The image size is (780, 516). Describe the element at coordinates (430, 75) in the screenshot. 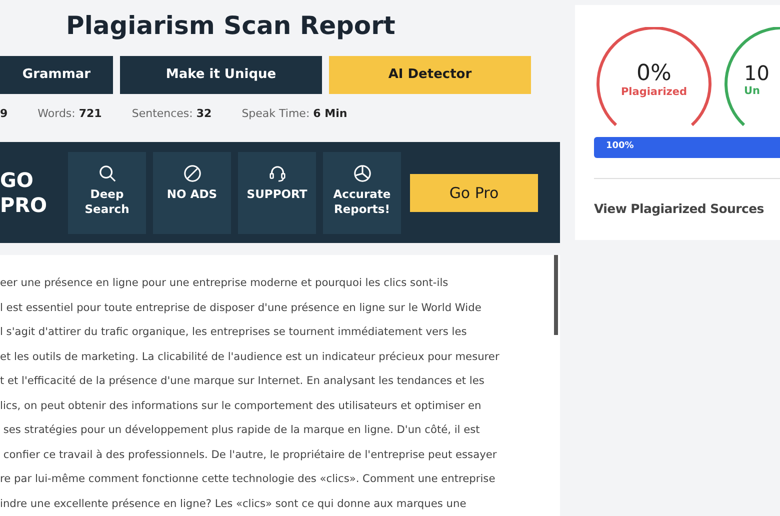

I see `tool-button: AI Detector` at that location.